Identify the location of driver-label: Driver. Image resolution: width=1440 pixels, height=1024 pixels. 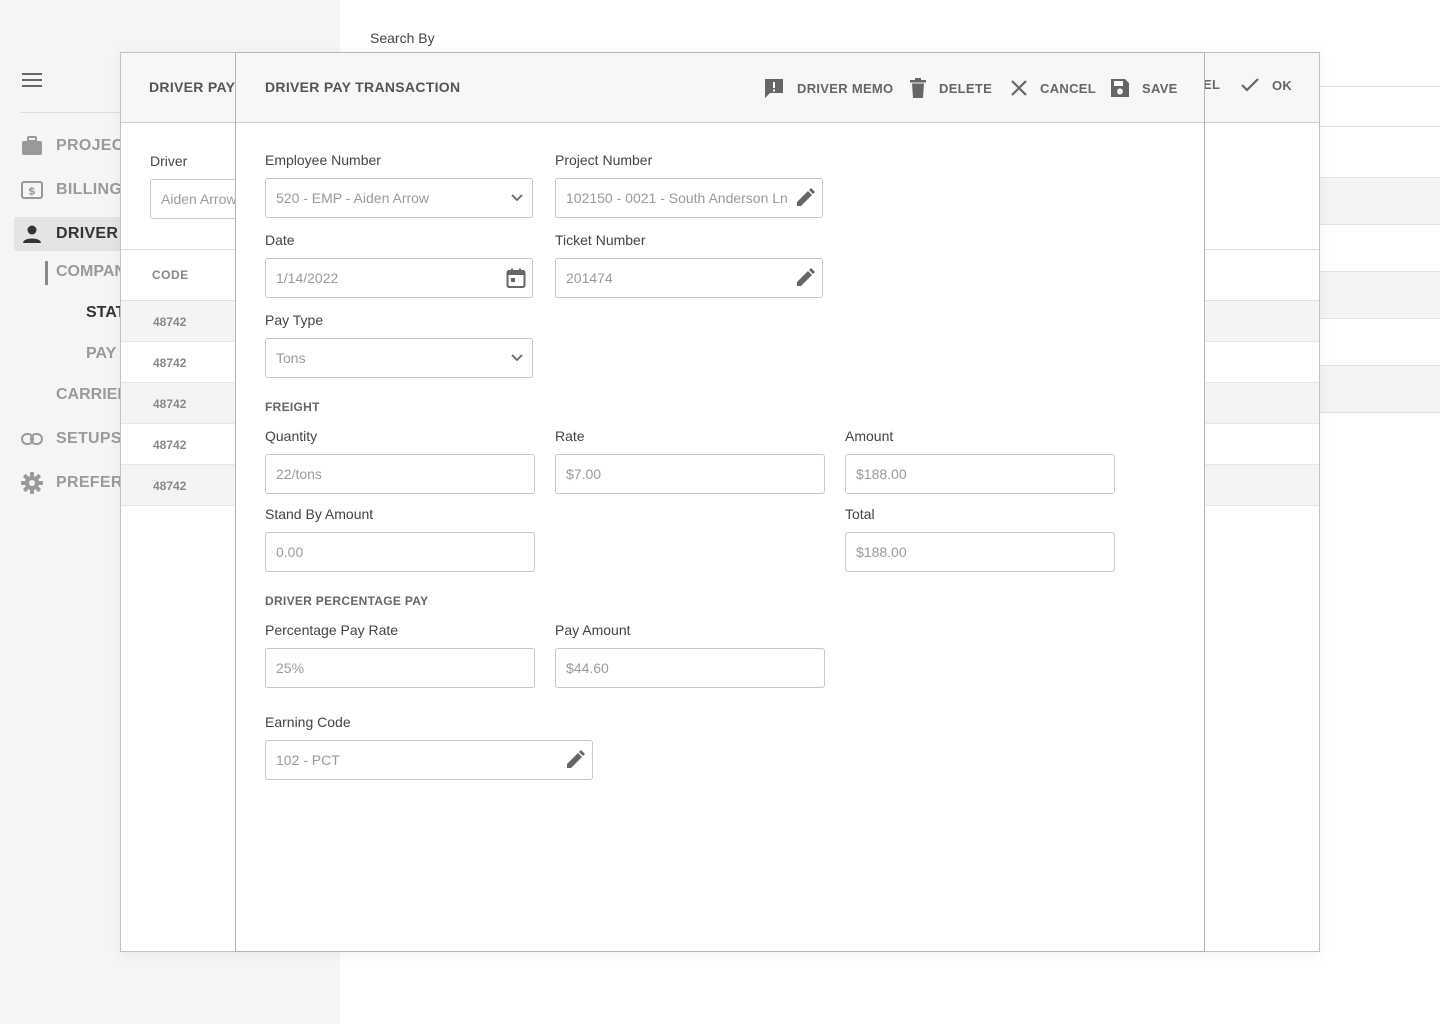
(169, 161).